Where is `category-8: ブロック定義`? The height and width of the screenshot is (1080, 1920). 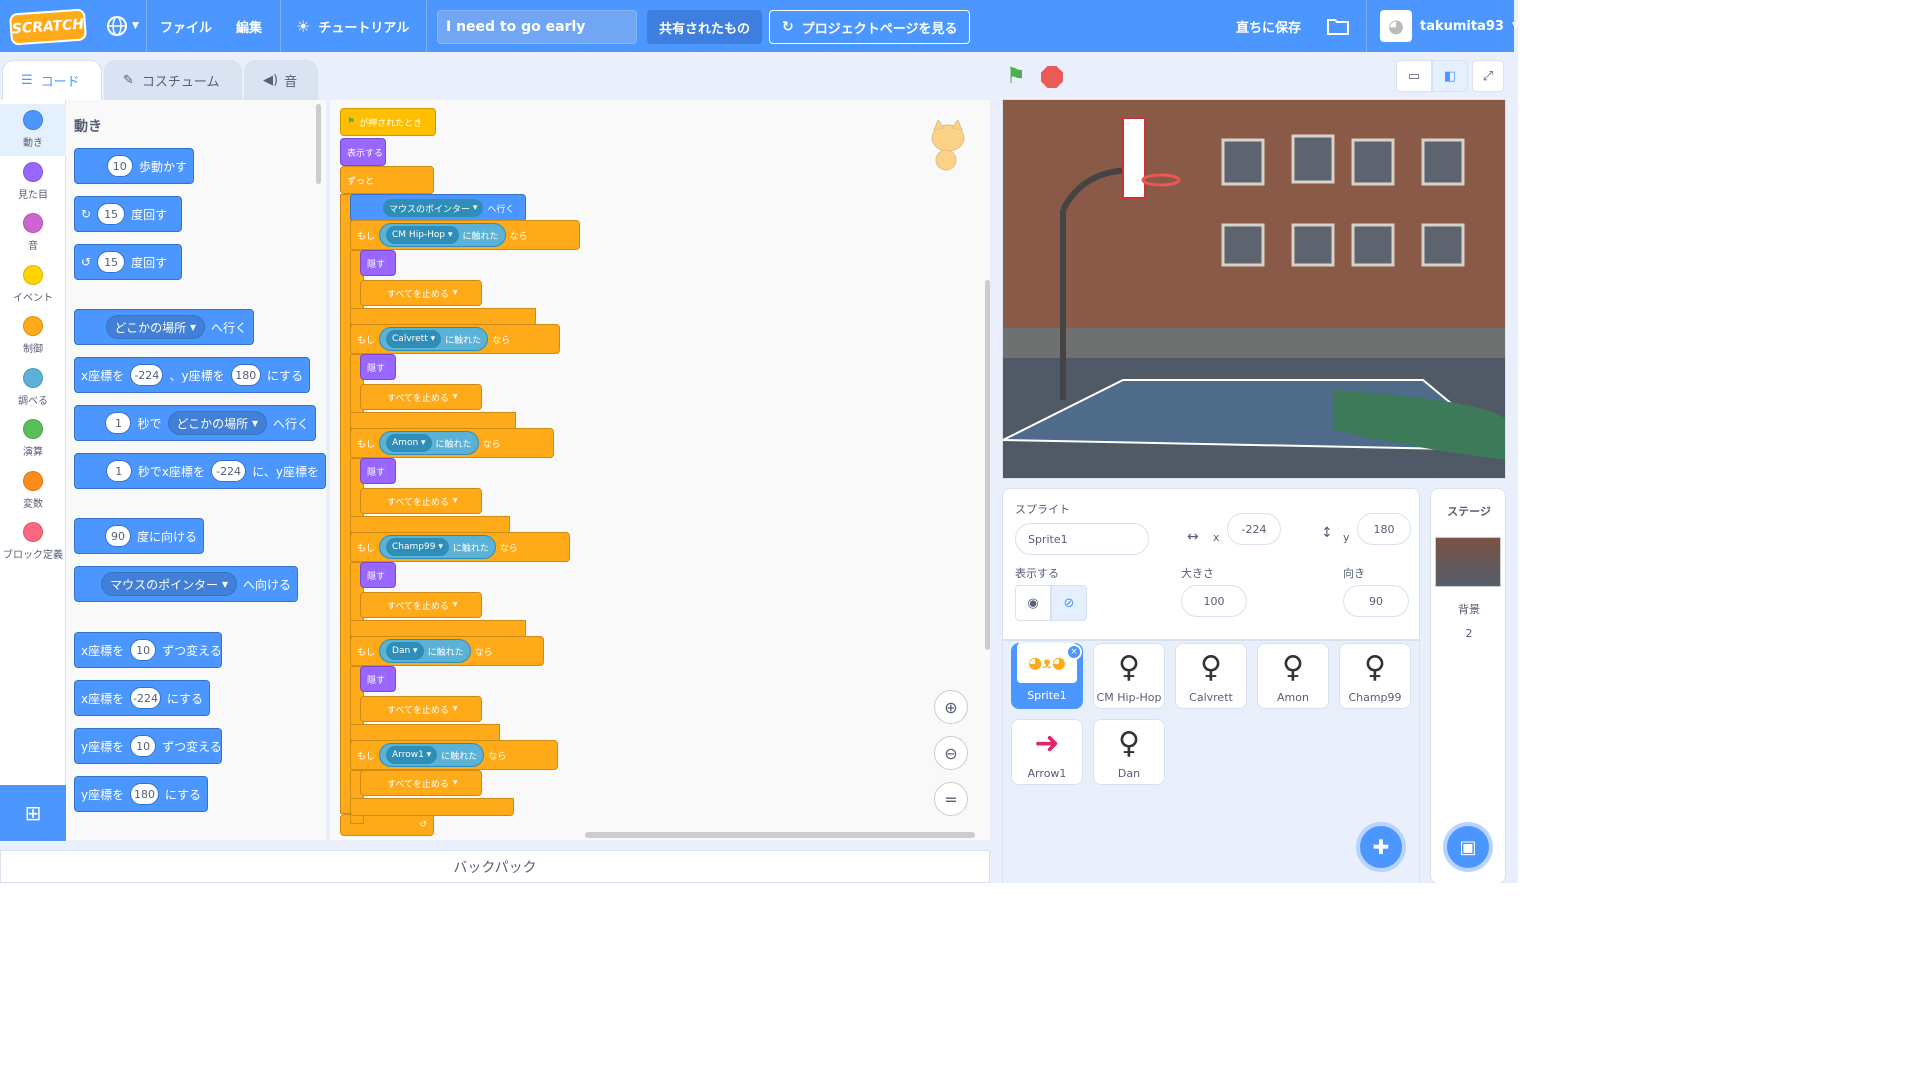
category-8: ブロック定義 is located at coordinates (33, 542).